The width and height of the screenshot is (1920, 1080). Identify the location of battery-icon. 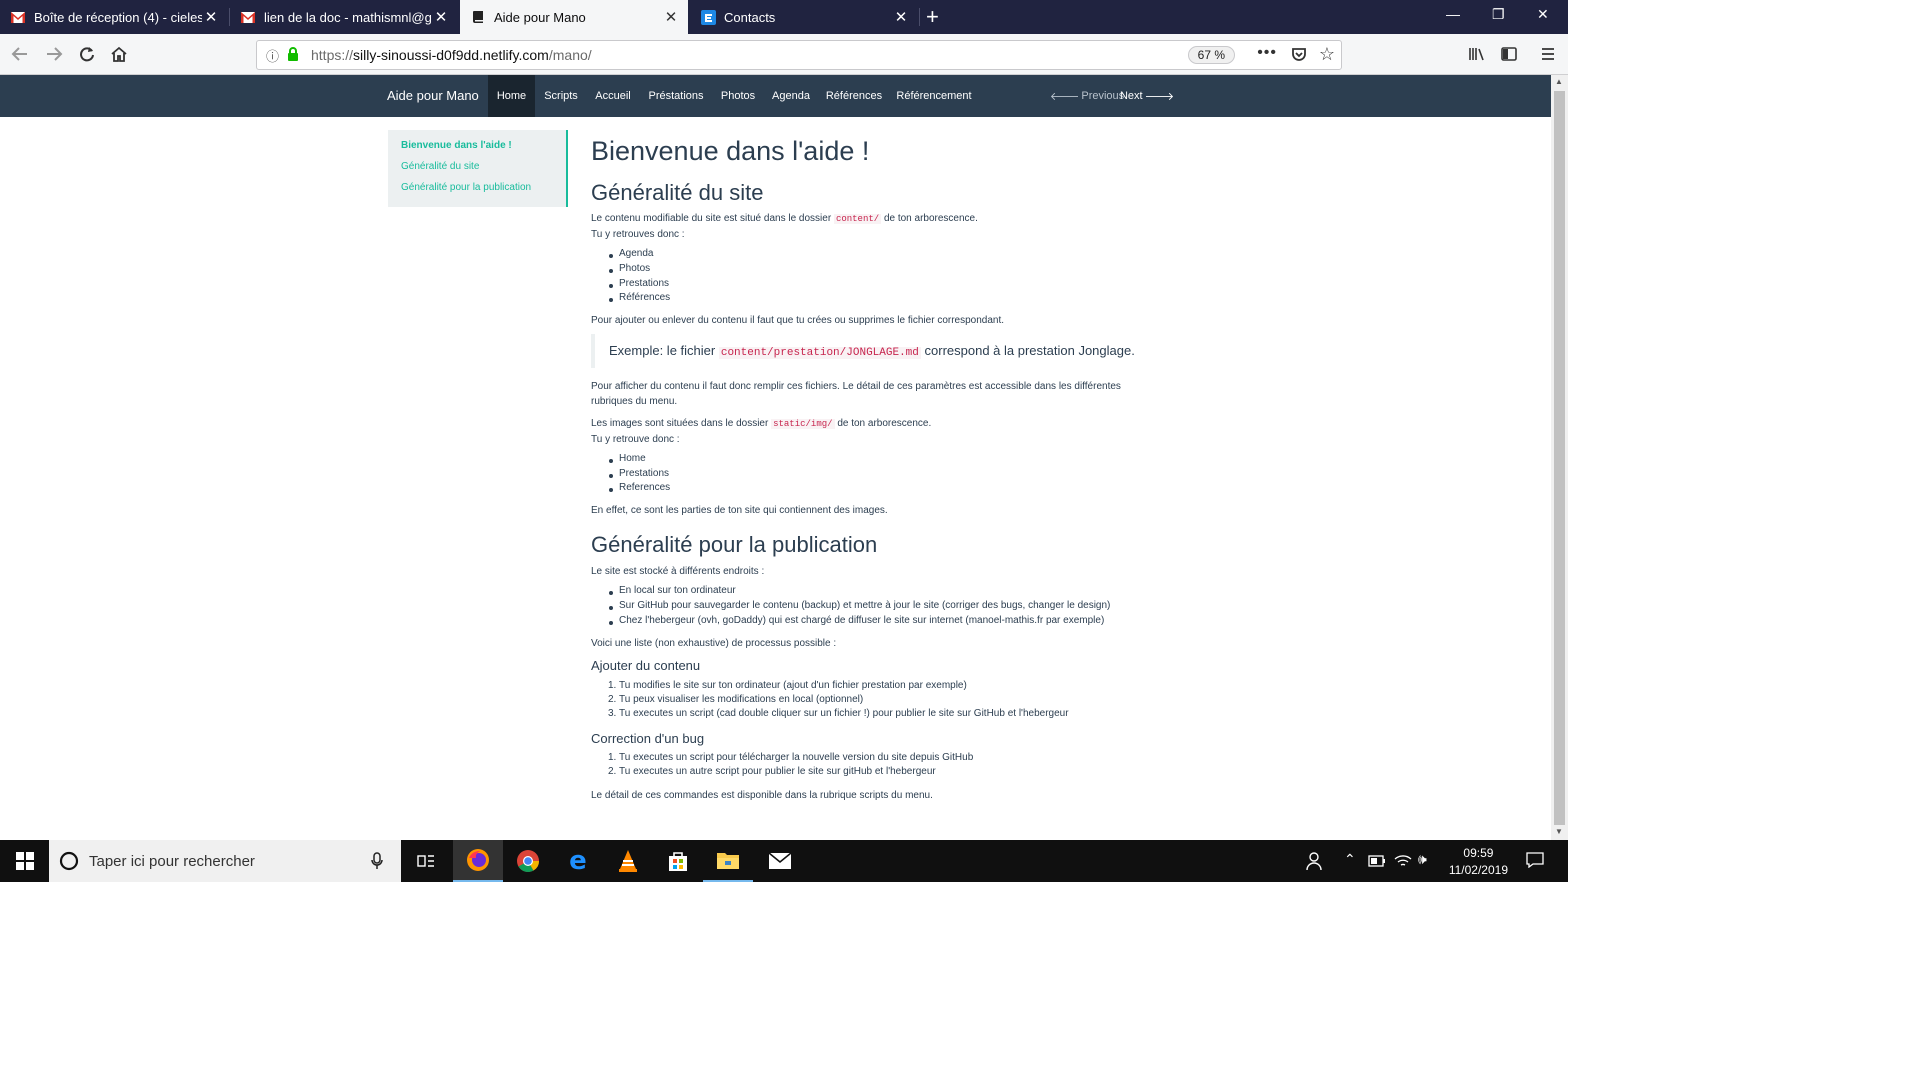
(1377, 863).